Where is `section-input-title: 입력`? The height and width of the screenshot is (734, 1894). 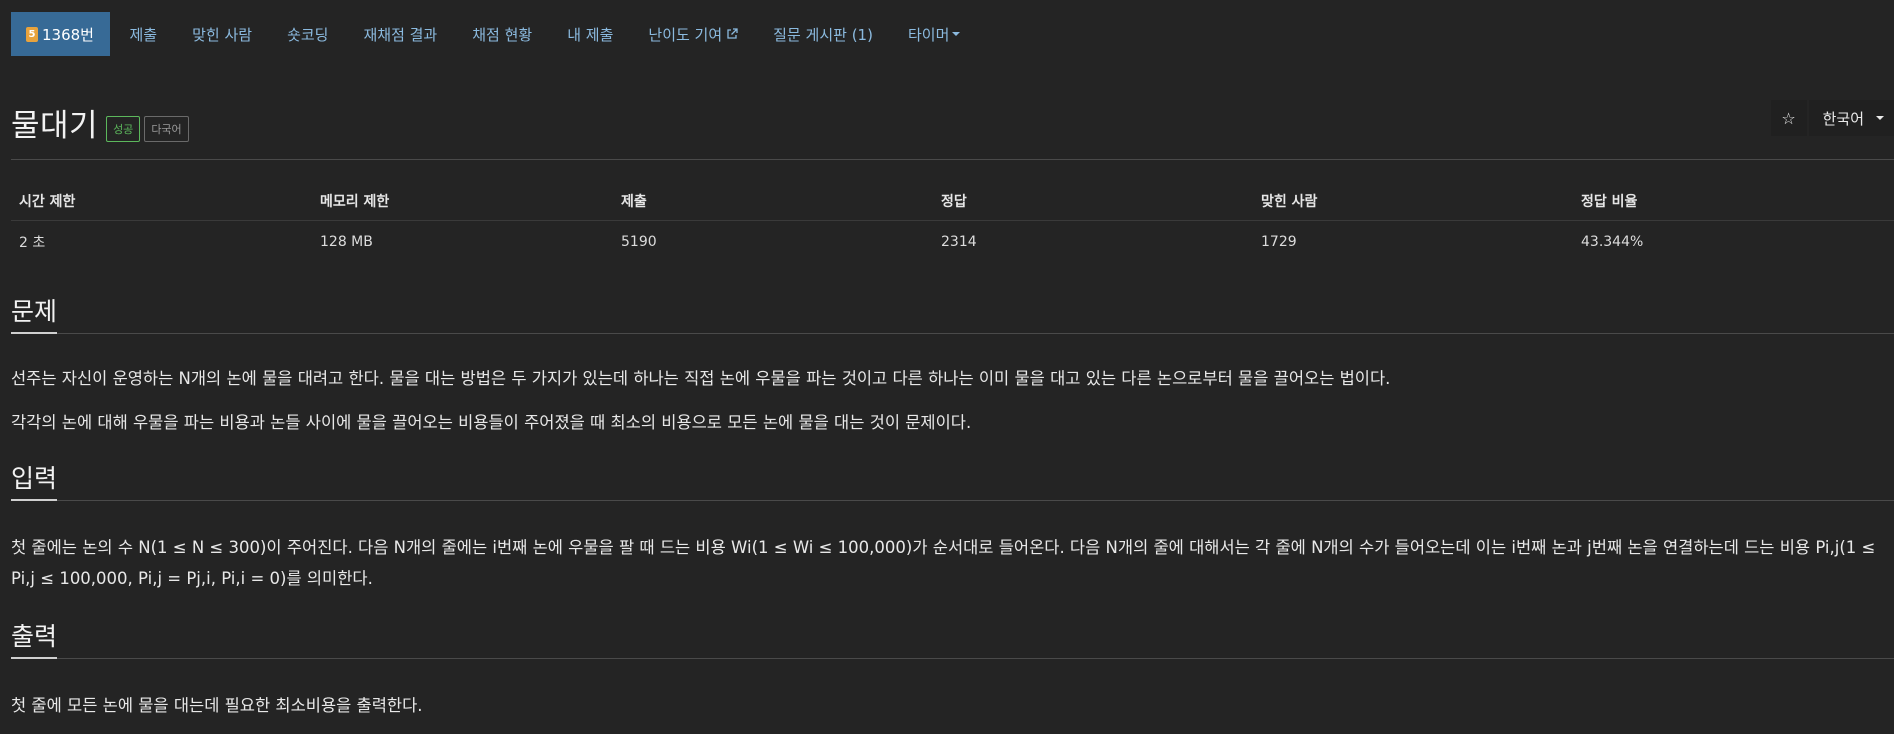 section-input-title: 입력 is located at coordinates (34, 480).